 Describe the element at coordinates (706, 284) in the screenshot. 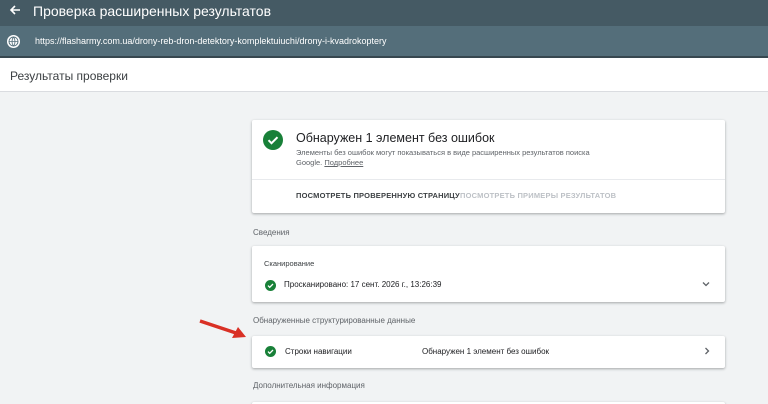

I see `chevron-down-icon` at that location.